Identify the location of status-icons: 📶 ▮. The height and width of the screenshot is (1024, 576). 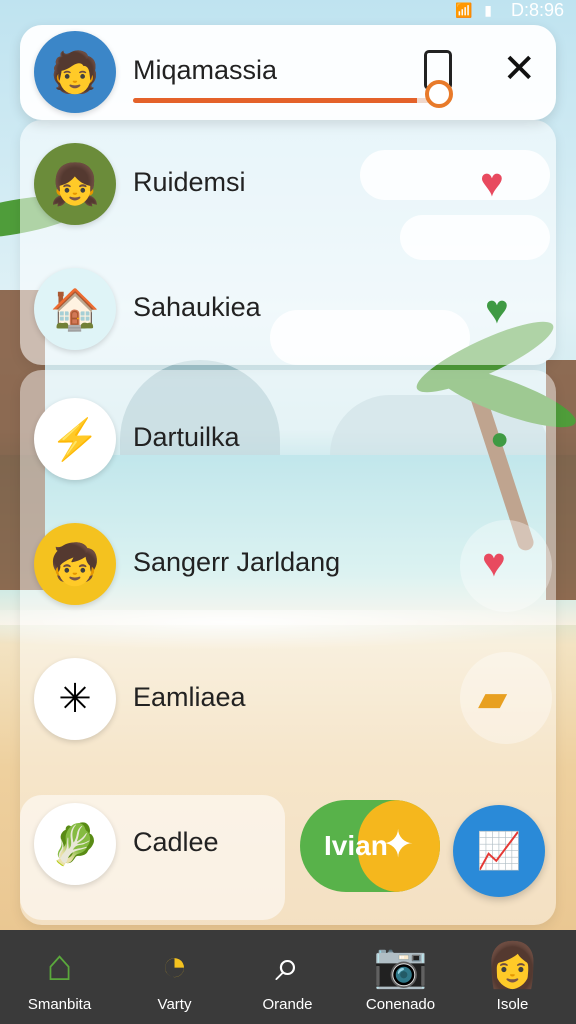
(475, 10).